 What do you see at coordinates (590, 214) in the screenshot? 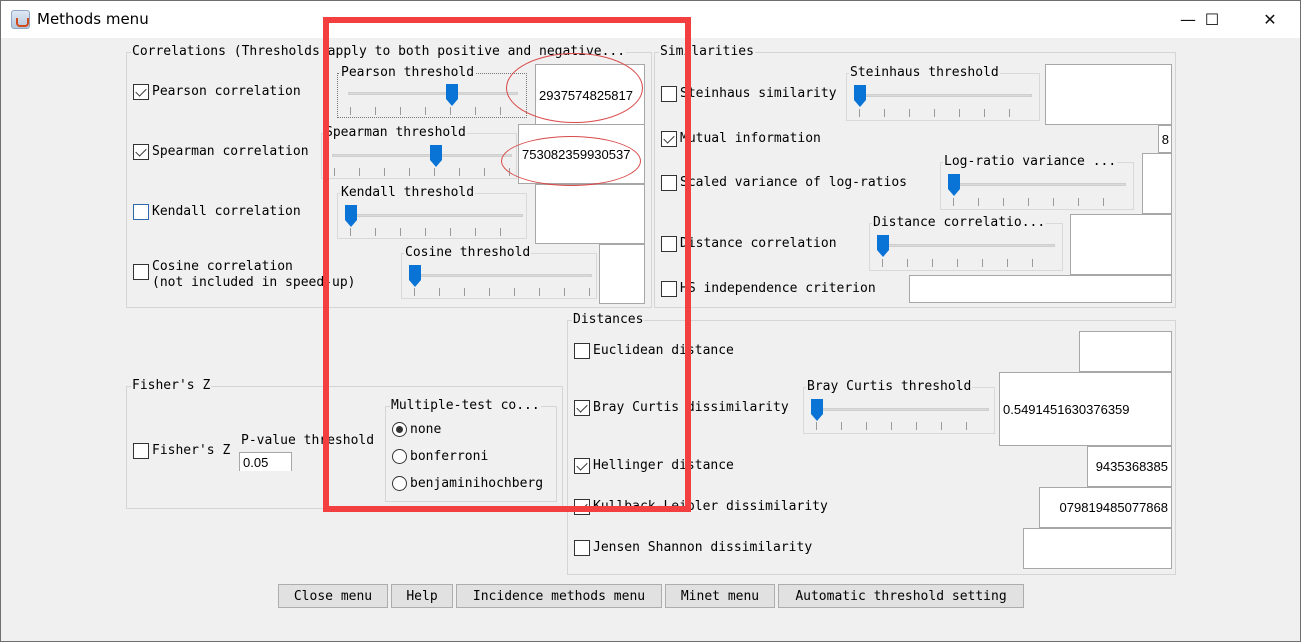
I see `kendall-threshold-field` at bounding box center [590, 214].